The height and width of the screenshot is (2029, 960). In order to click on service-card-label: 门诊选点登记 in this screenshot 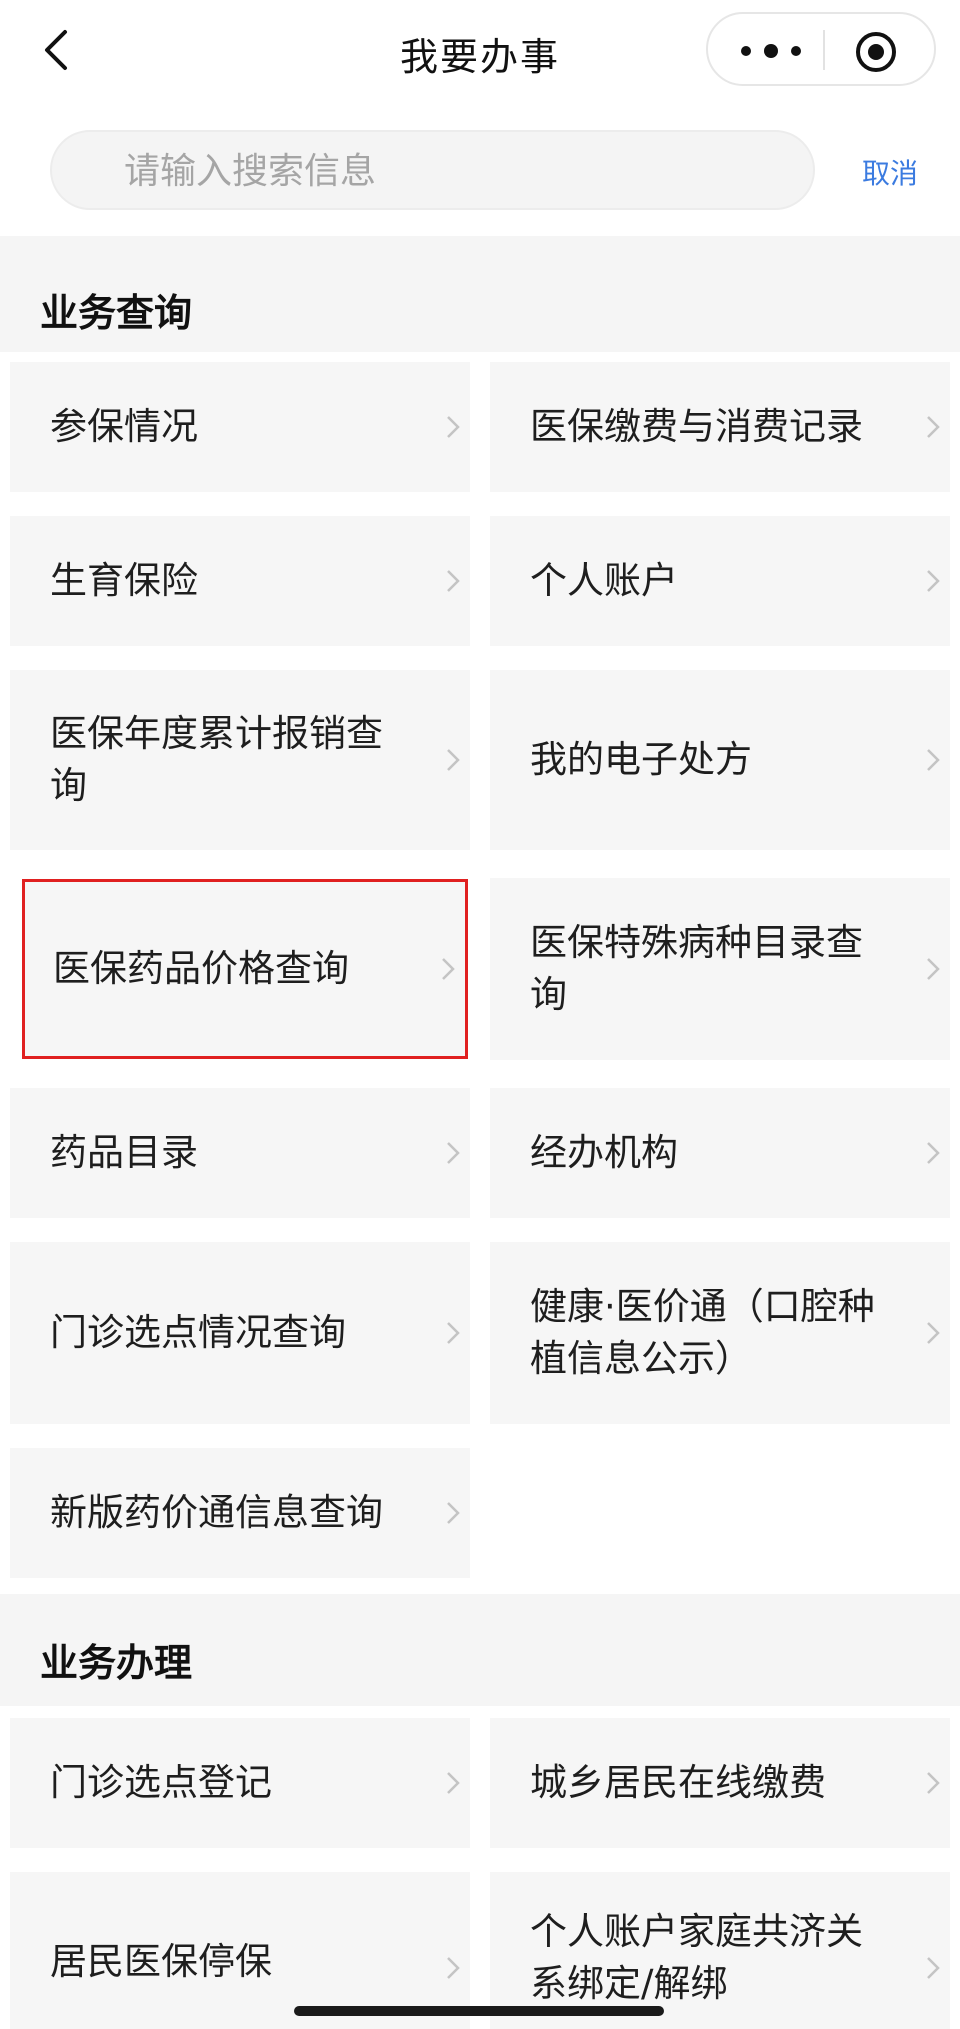, I will do `click(161, 1782)`.